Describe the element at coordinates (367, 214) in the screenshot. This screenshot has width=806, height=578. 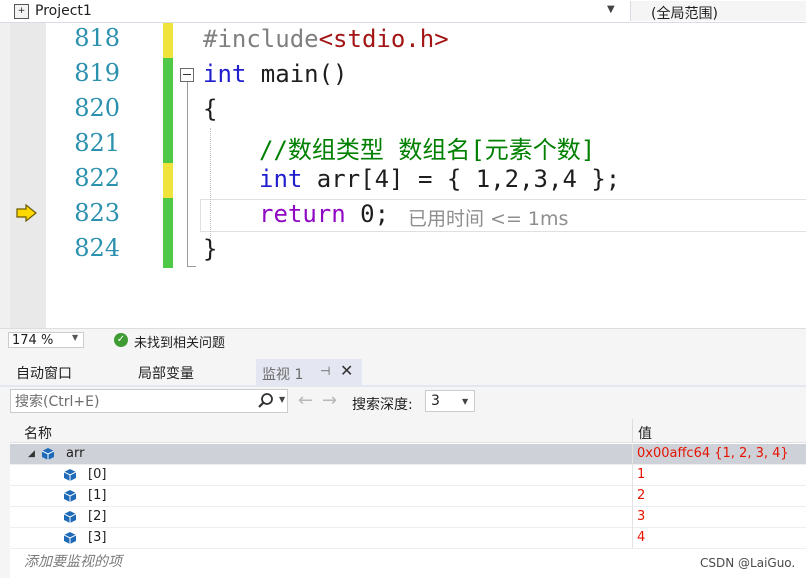
I see `code-text: 0;` at that location.